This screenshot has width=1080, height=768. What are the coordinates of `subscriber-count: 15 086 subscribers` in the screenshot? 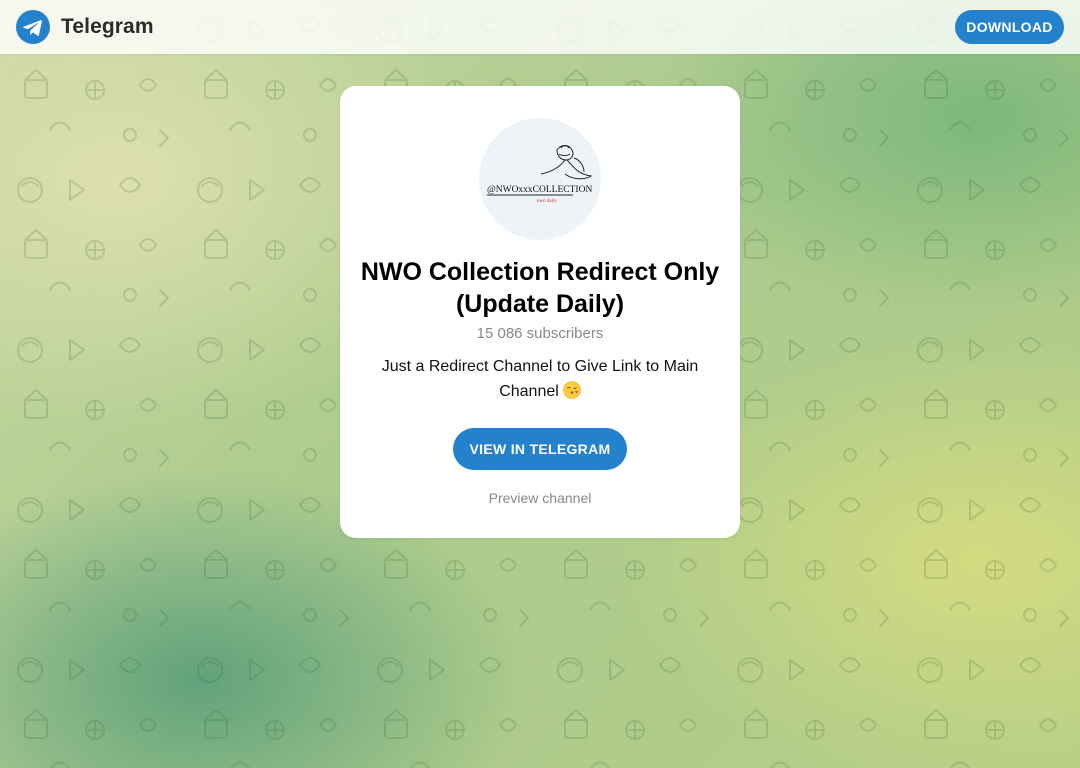 It's located at (540, 333).